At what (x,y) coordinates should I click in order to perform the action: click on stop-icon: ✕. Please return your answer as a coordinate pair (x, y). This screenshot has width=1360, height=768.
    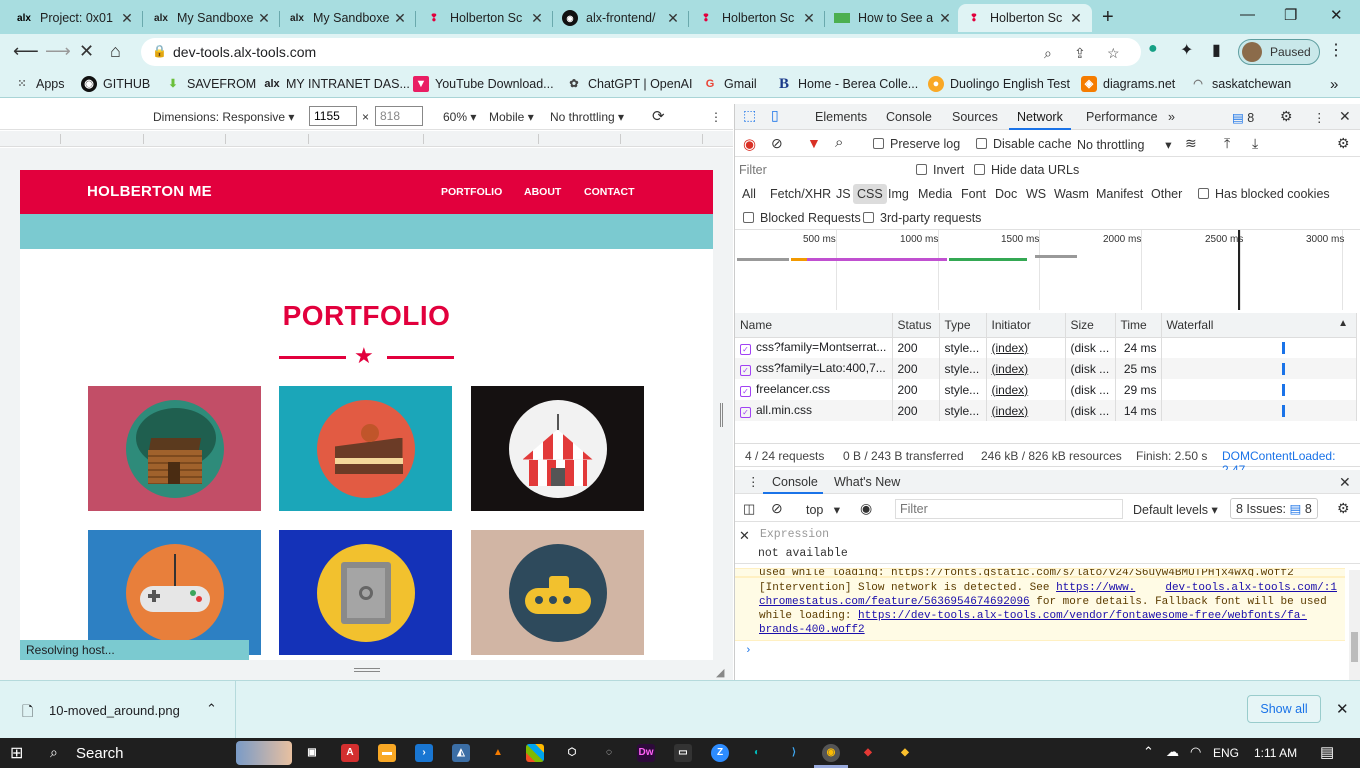
    Looking at the image, I should click on (86, 51).